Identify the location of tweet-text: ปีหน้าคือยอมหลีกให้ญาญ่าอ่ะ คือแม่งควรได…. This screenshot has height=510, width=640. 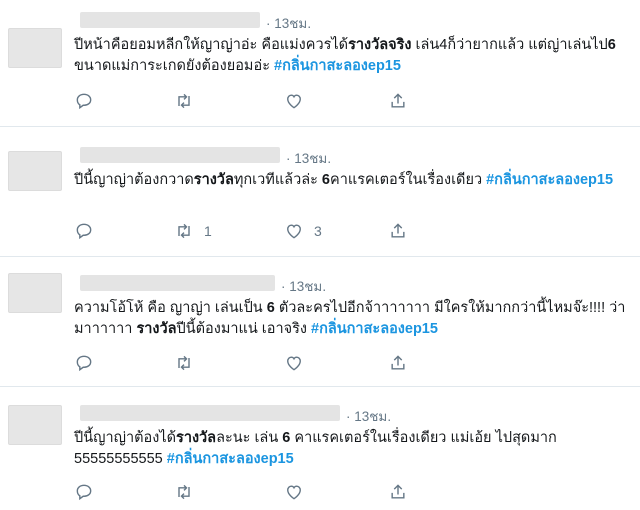
(354, 56).